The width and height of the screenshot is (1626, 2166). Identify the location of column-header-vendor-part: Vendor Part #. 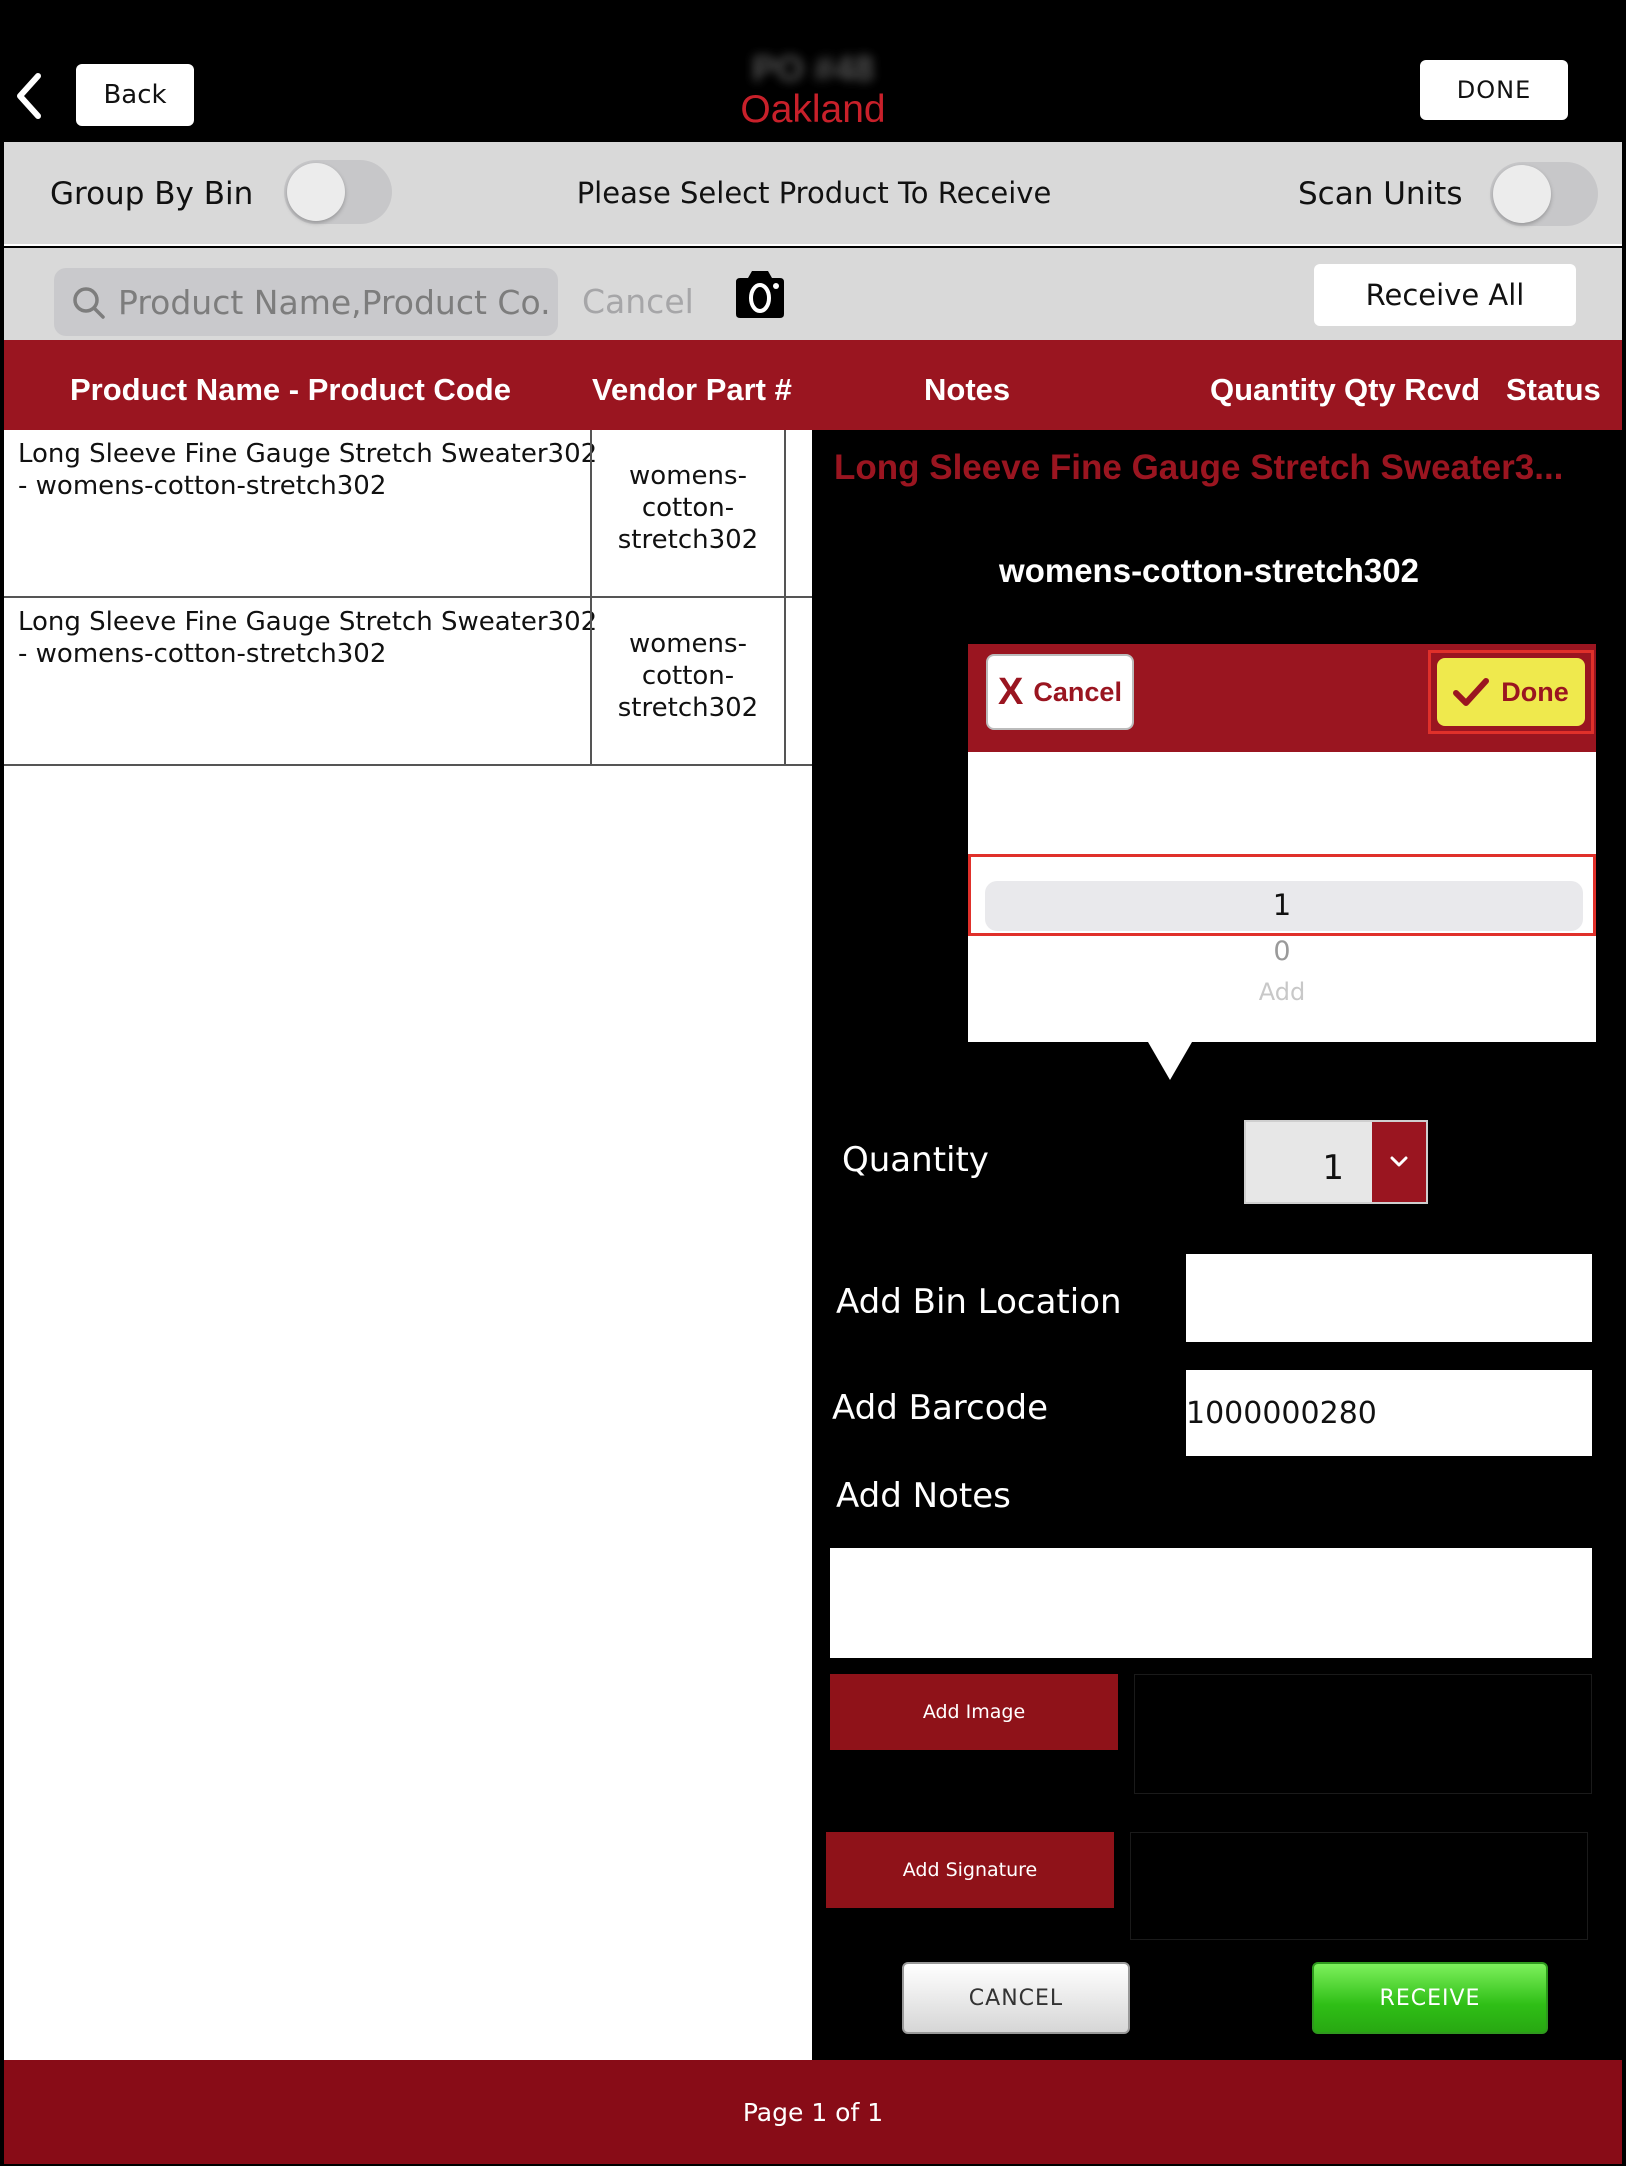
(692, 390).